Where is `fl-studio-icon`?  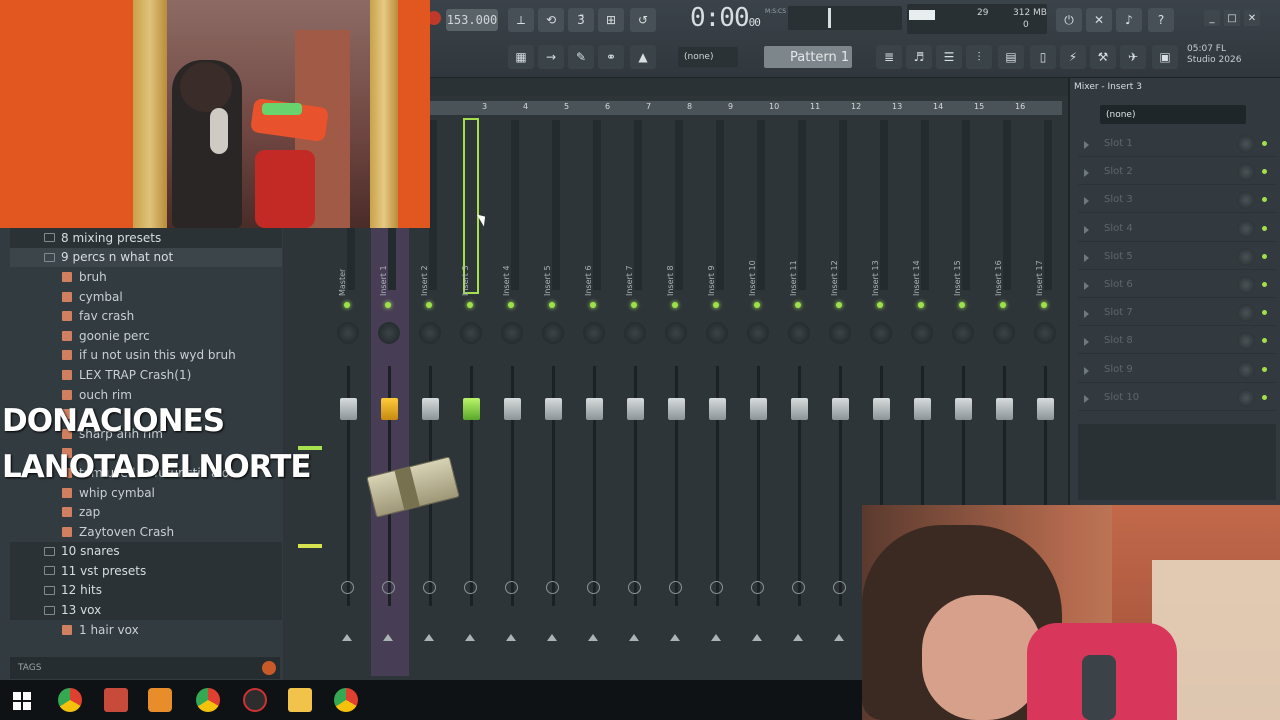 fl-studio-icon is located at coordinates (160, 700).